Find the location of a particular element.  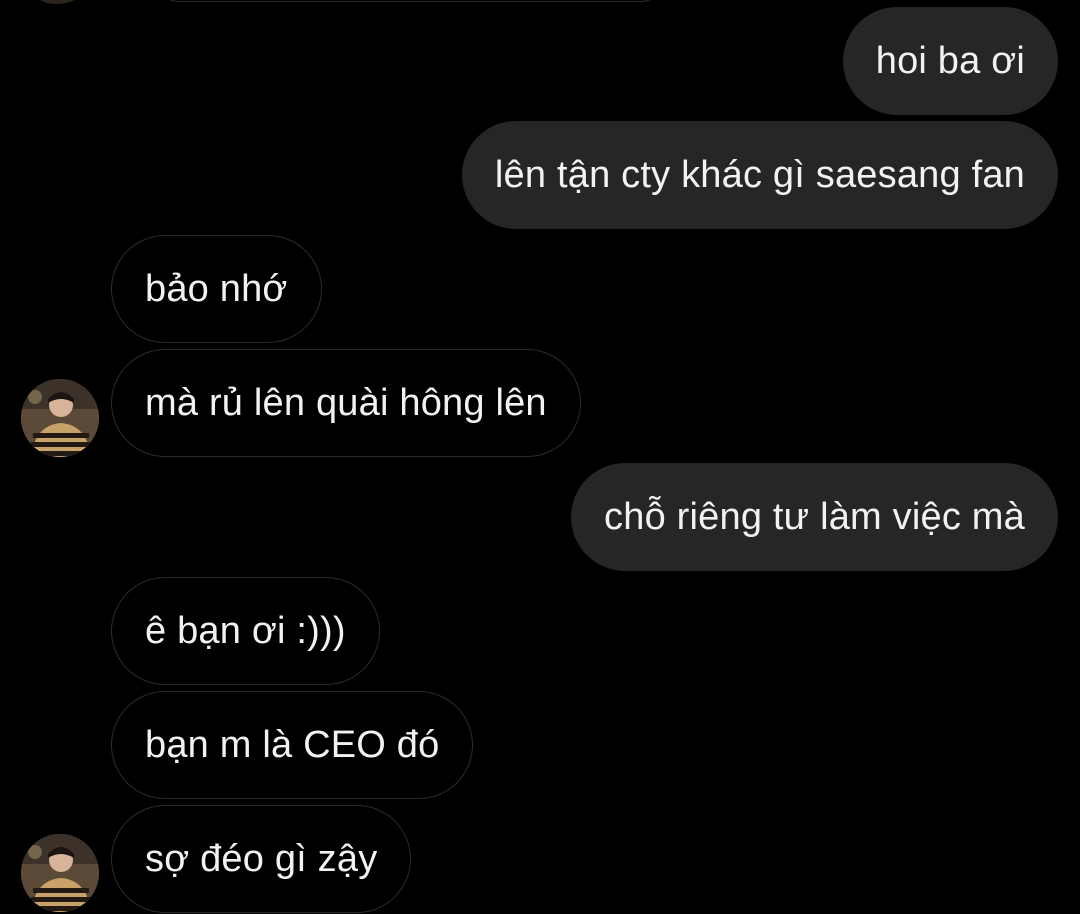

outgoing-message-bubble: chỗ riêng tư làm việc mà is located at coordinates (814, 517).